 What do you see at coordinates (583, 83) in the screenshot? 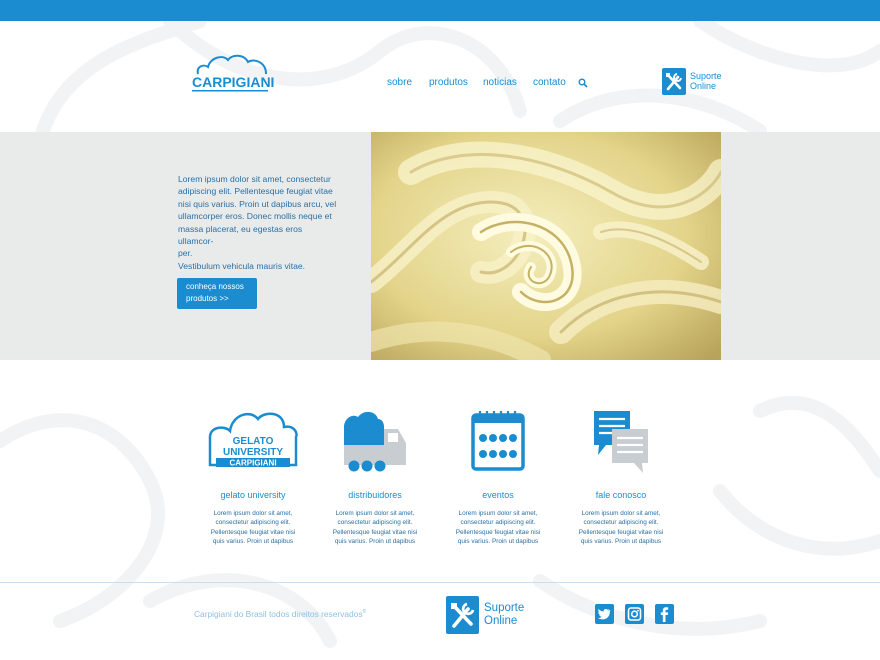
I see `search-icon` at bounding box center [583, 83].